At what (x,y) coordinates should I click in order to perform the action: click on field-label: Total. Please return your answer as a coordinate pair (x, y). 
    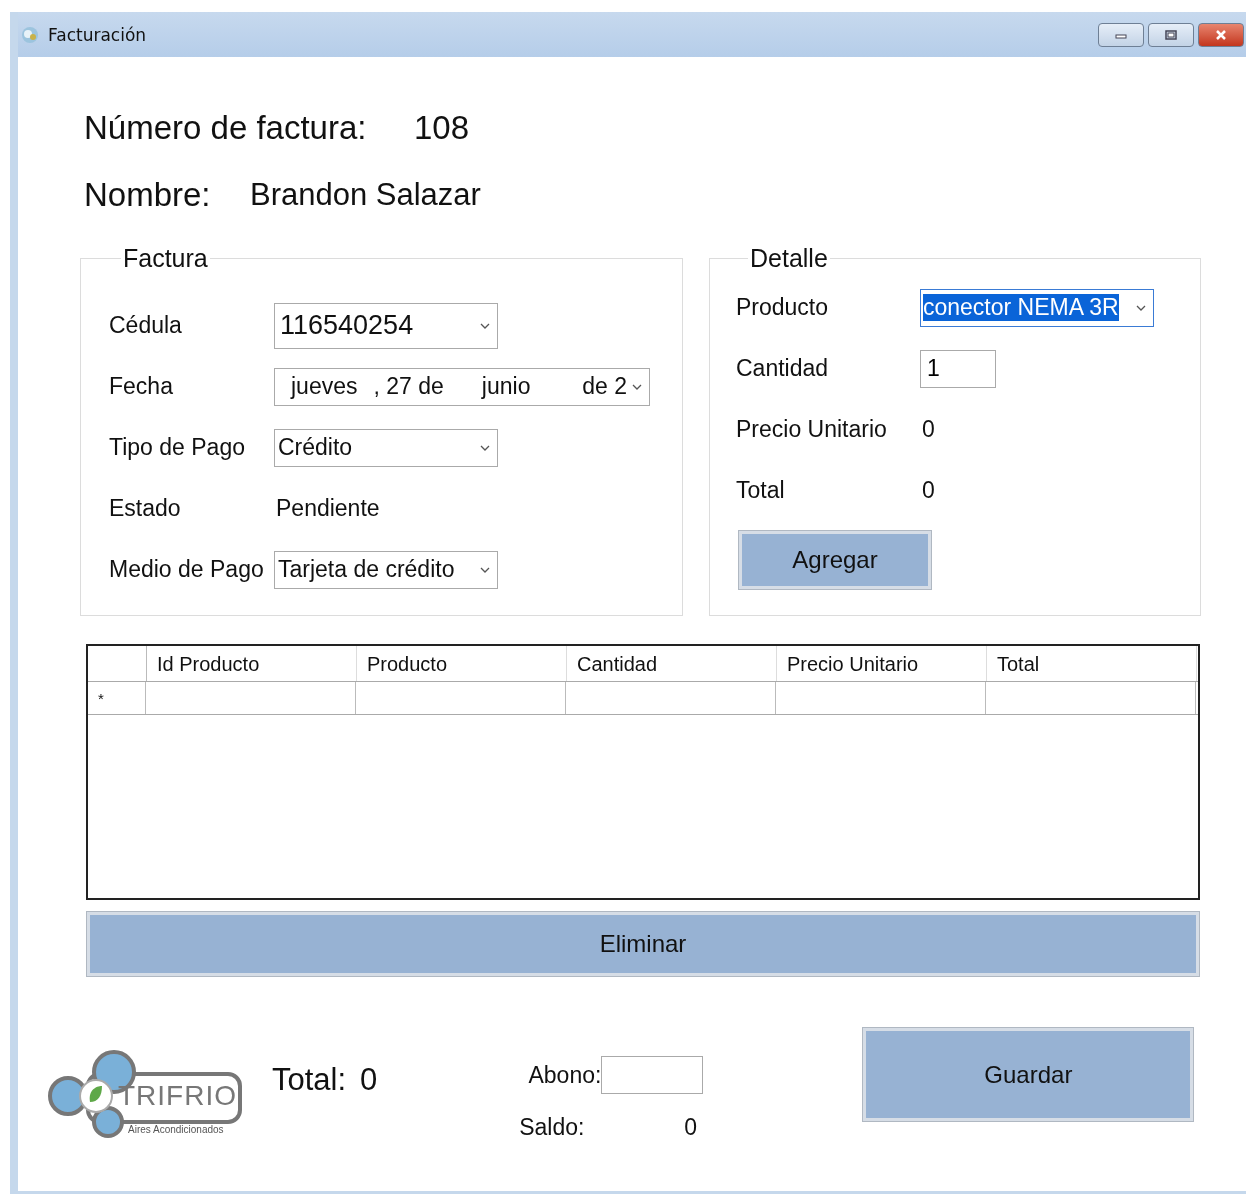
    Looking at the image, I should click on (761, 490).